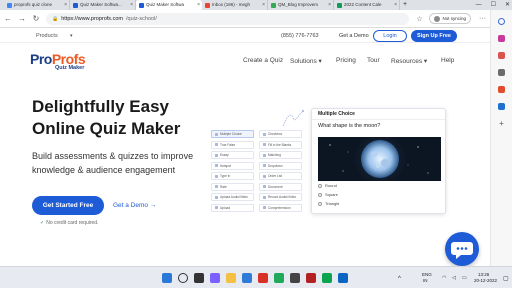  Describe the element at coordinates (232, 207) in the screenshot. I see `question-type-item: Upload` at that location.